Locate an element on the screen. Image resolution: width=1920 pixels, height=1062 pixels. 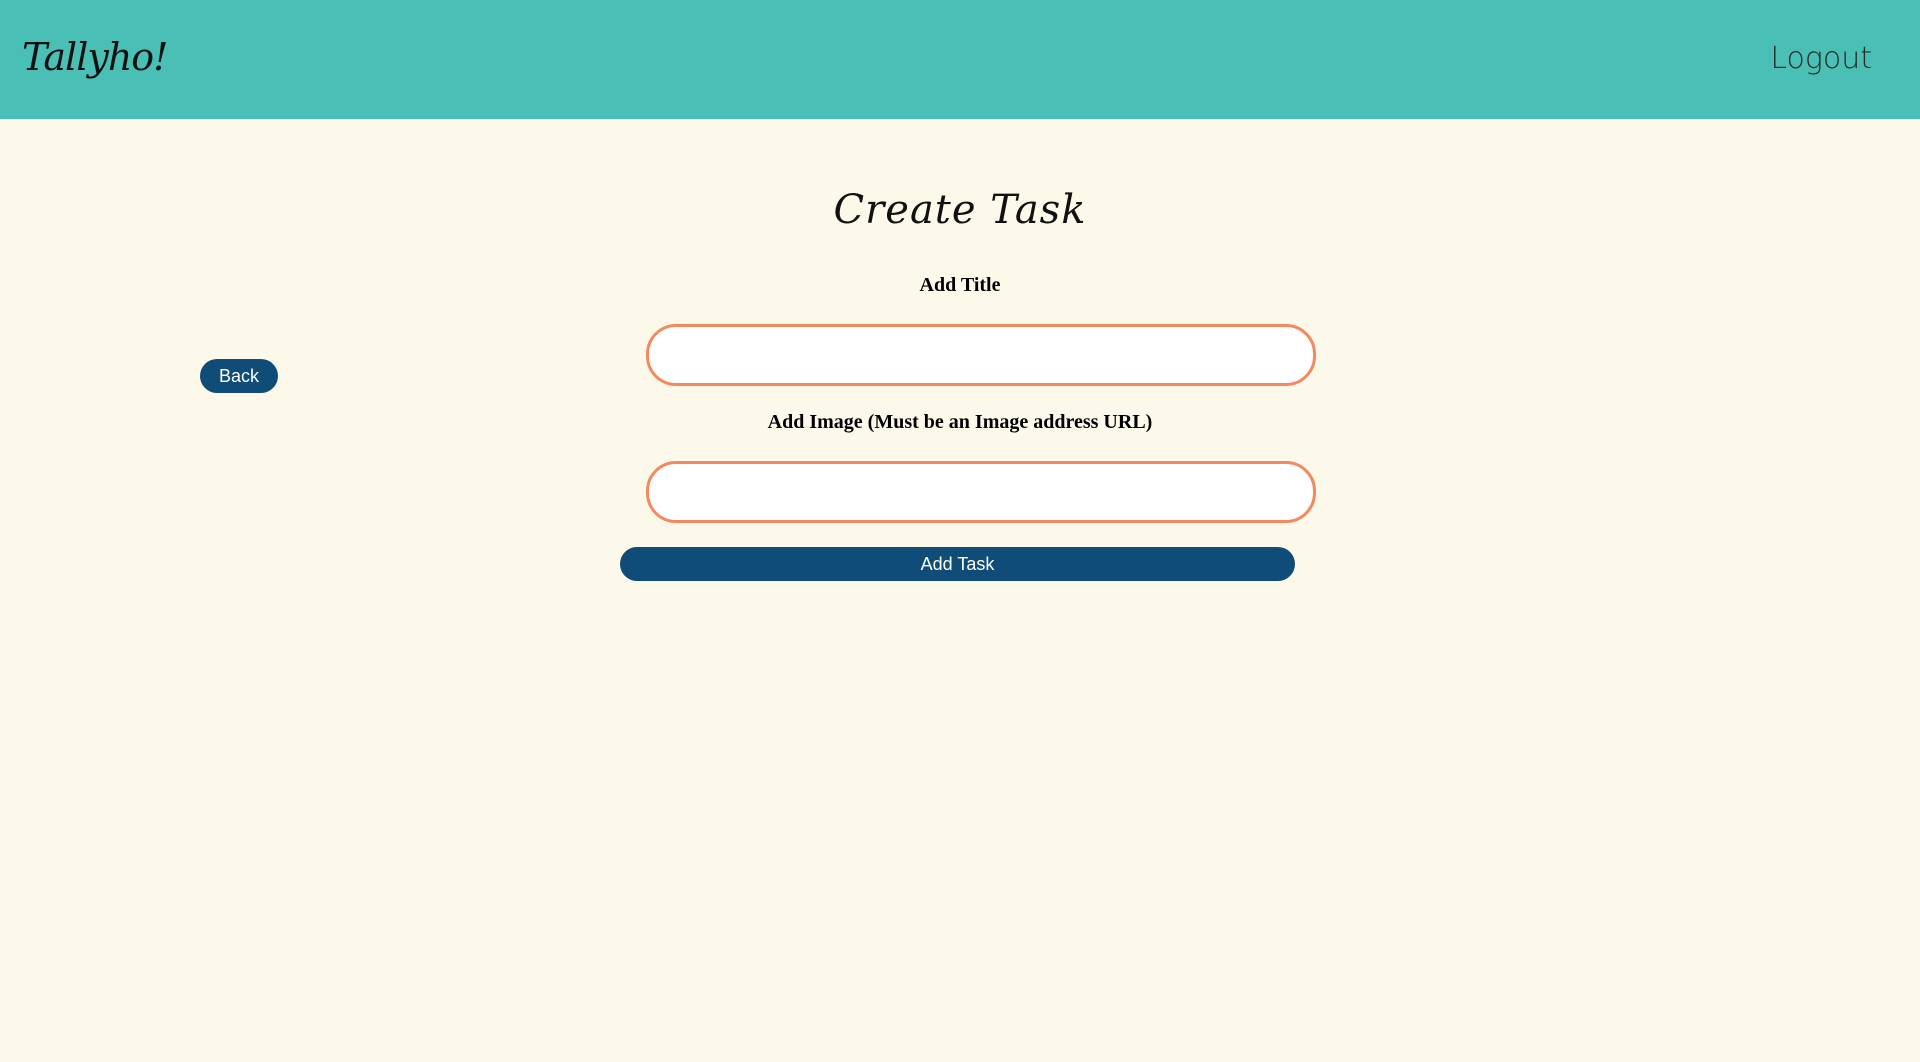
top-navbar: Tallyho! Logout is located at coordinates (960, 59).